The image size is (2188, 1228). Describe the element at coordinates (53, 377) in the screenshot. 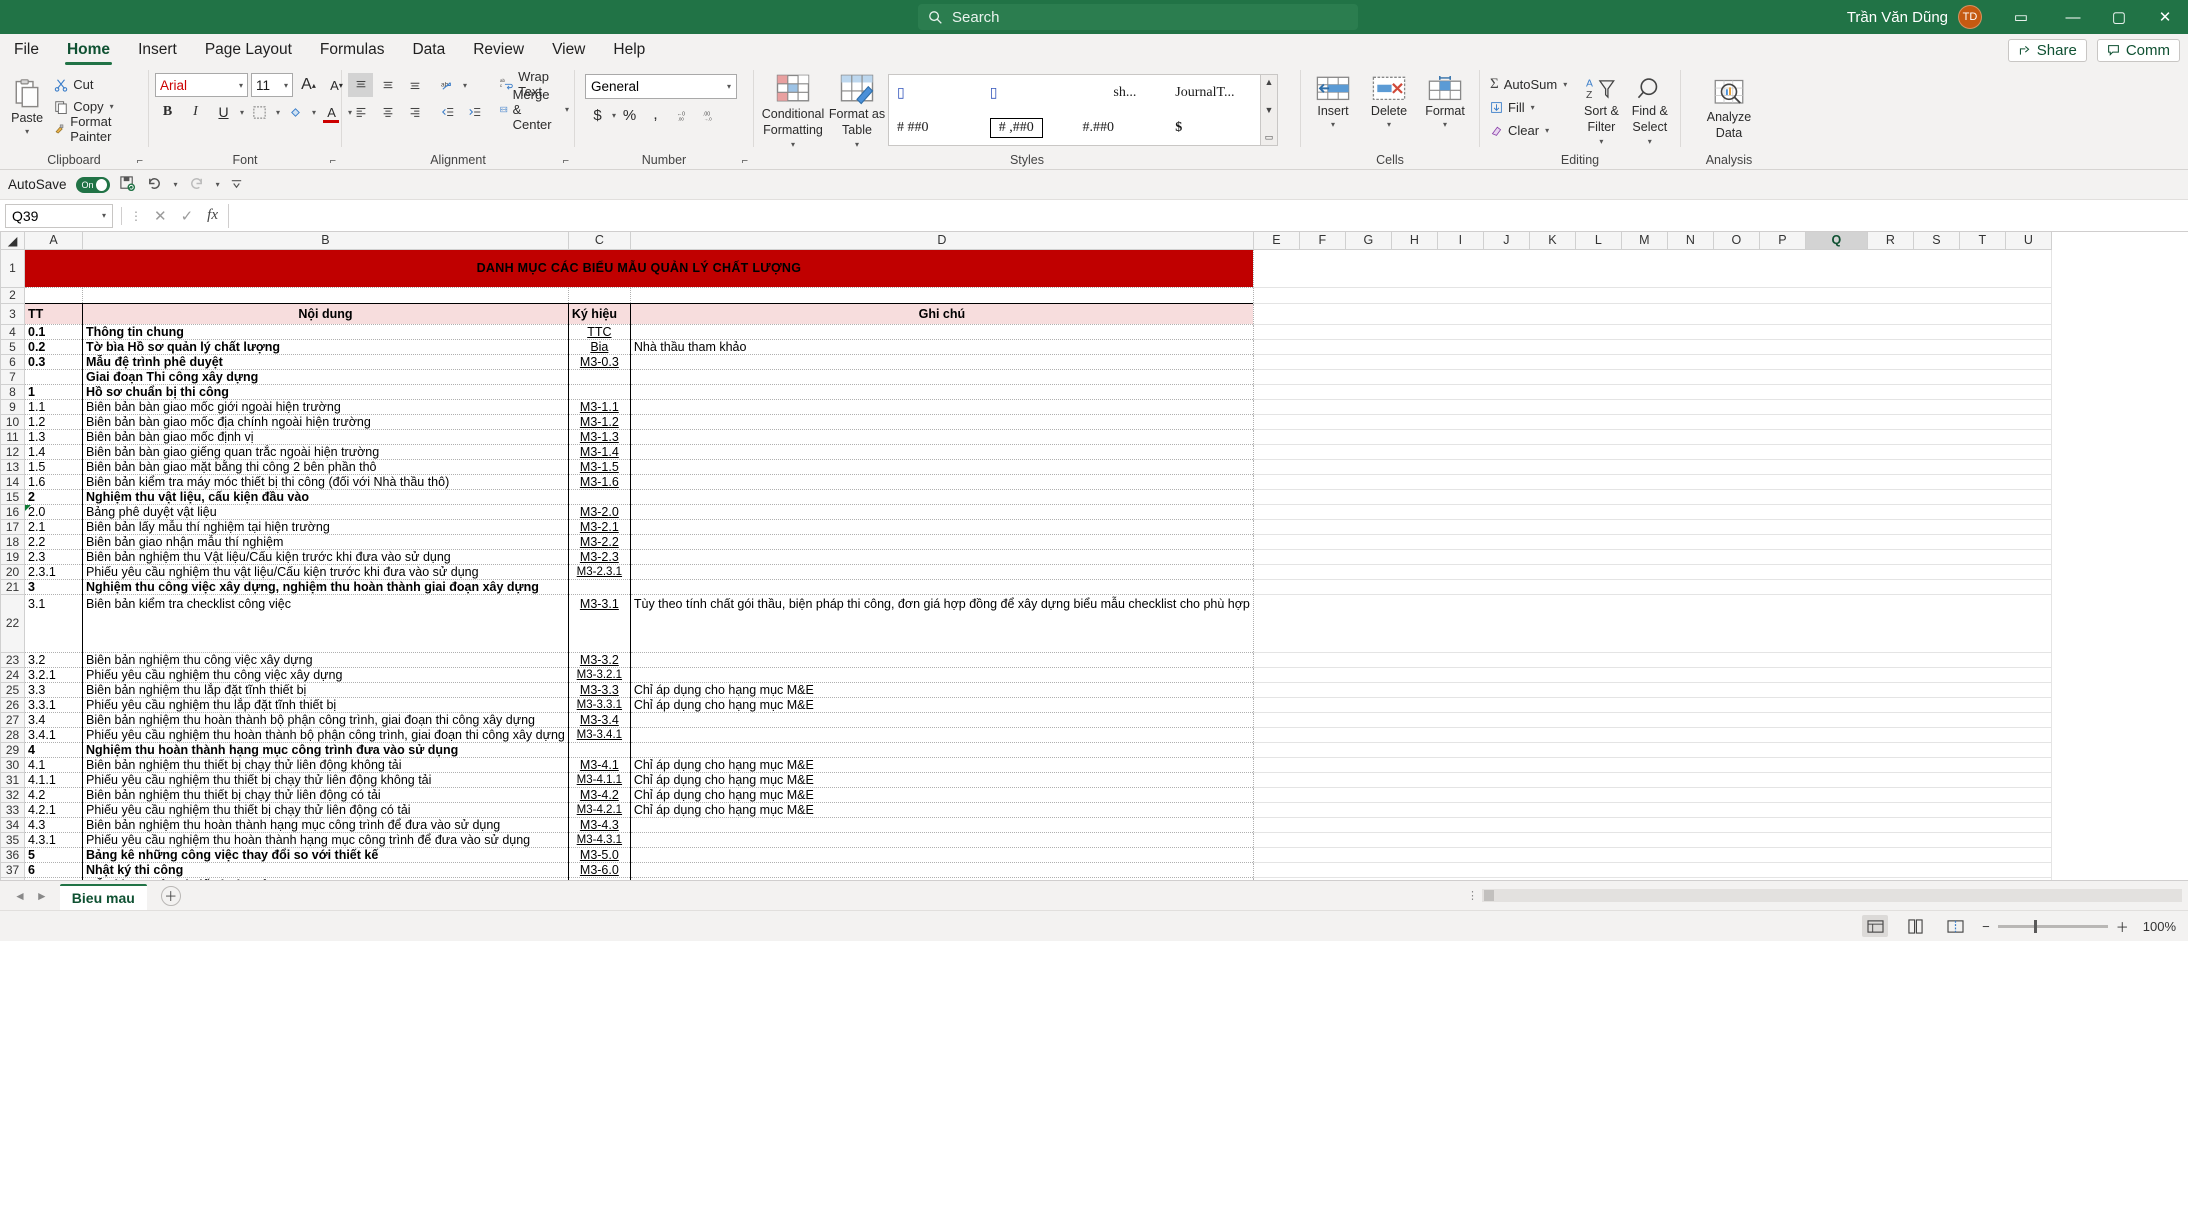

I see `cell-A7` at that location.